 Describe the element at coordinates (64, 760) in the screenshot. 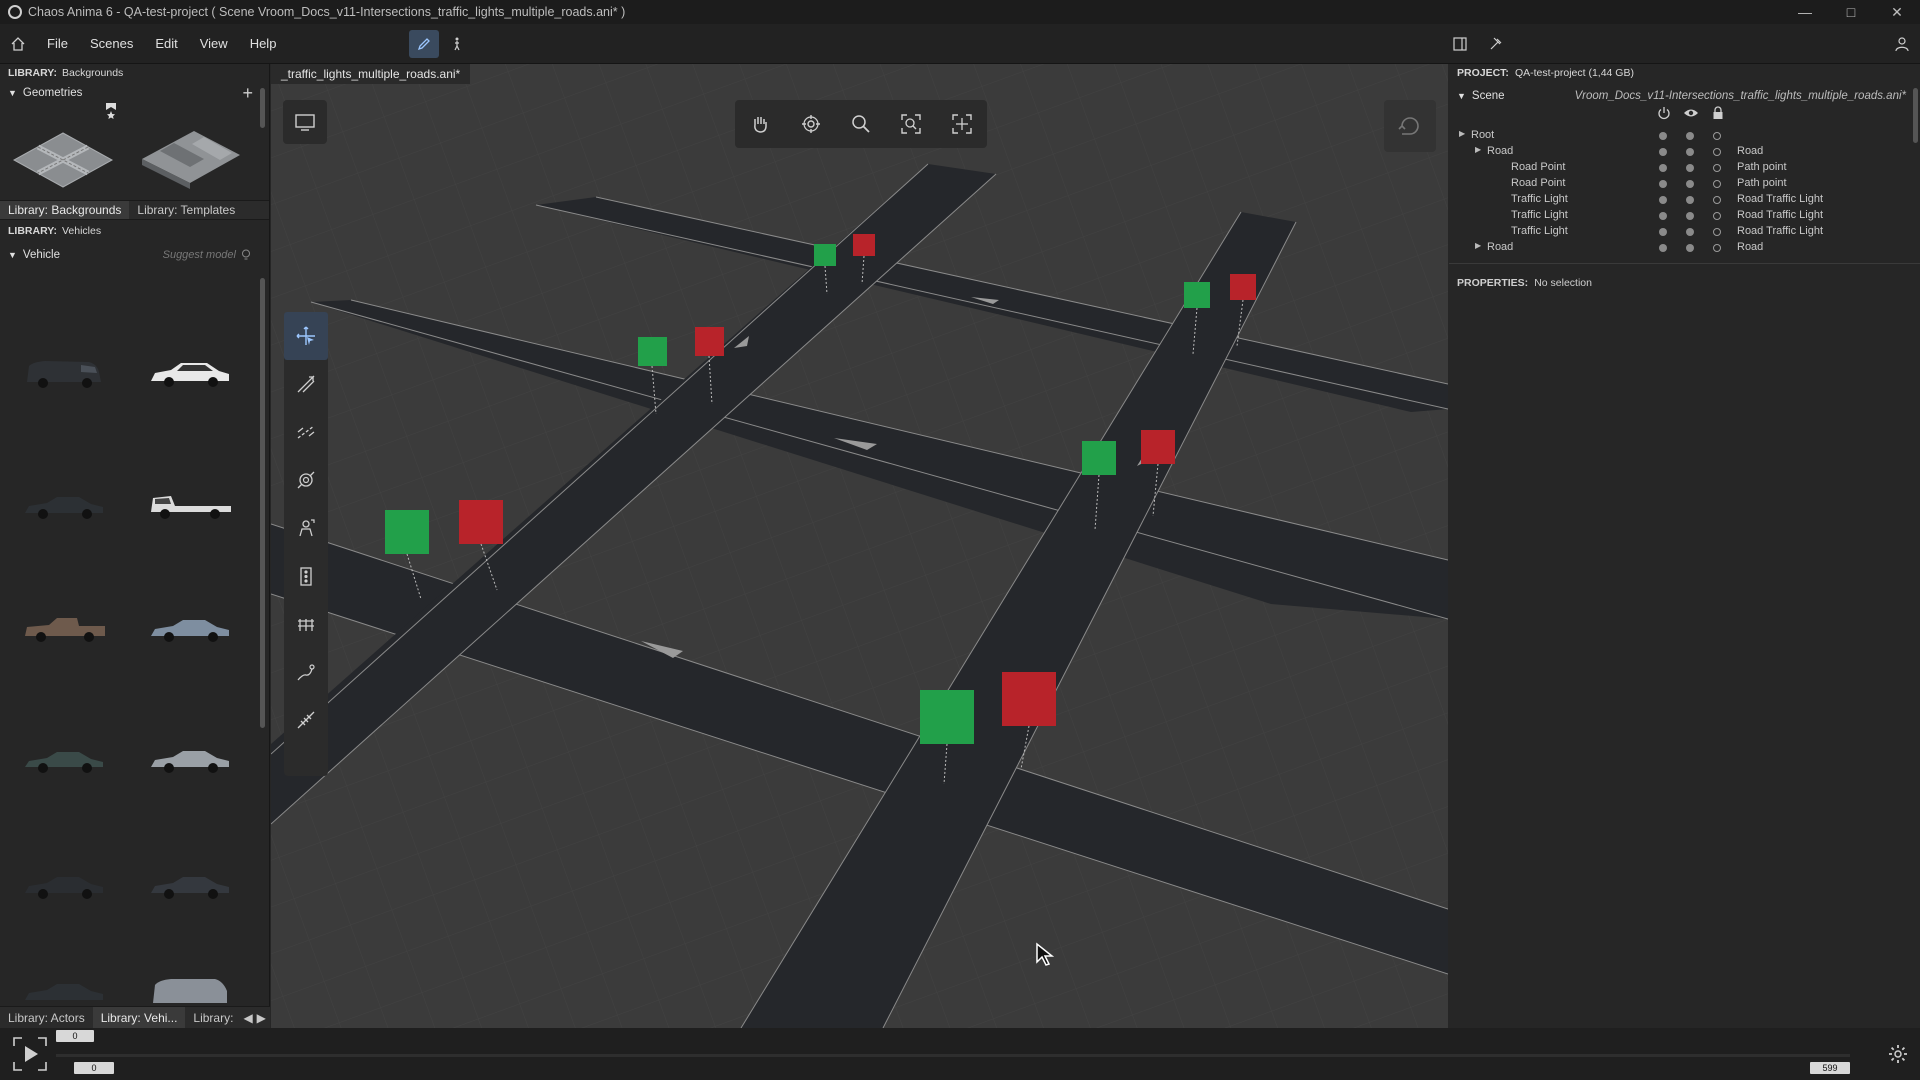

I see `vehicle-sedan-green` at that location.